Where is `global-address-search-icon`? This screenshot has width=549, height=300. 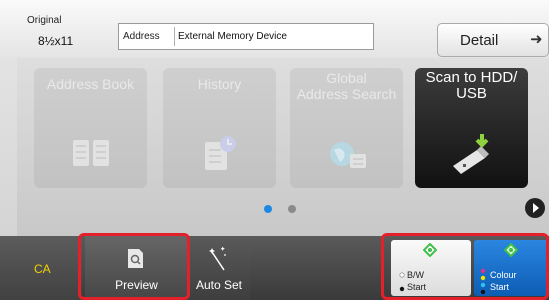
global-address-search-icon is located at coordinates (348, 155).